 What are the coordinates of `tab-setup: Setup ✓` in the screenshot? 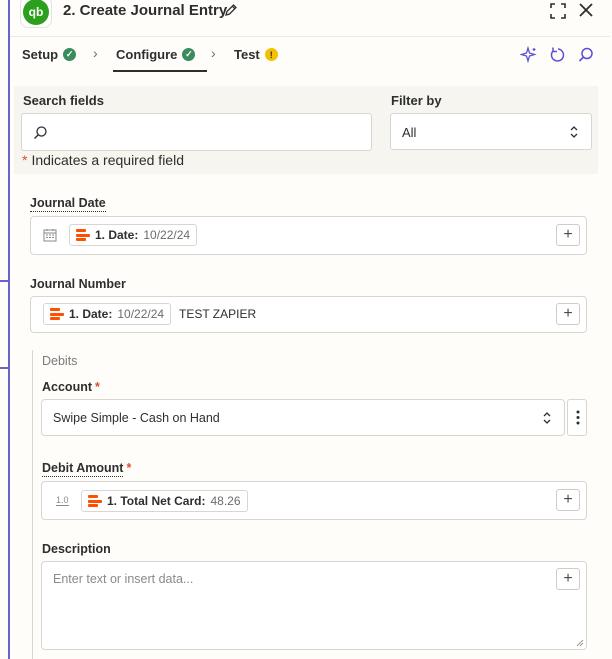 It's located at (49, 54).